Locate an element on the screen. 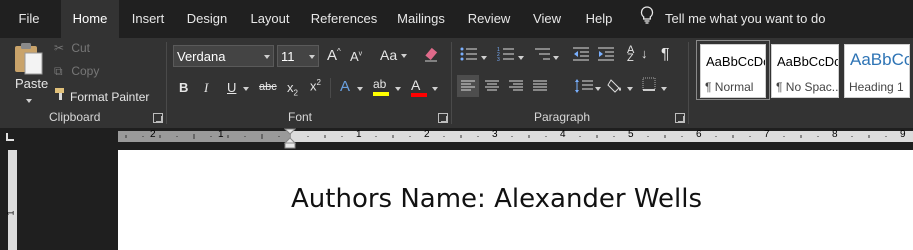 This screenshot has width=913, height=250. paragraph-group-label: Paragraph is located at coordinates (562, 117).